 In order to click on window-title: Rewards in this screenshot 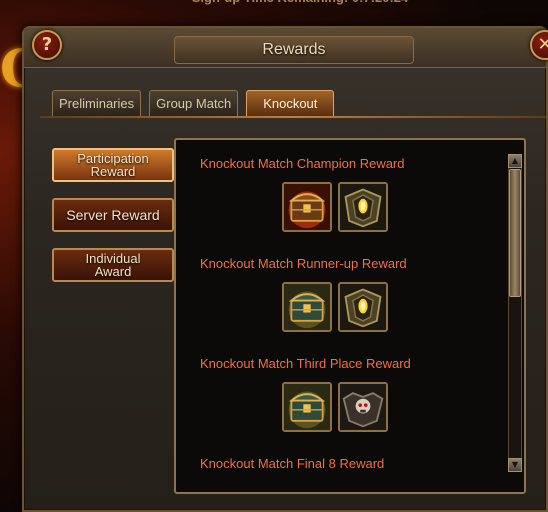, I will do `click(294, 50)`.